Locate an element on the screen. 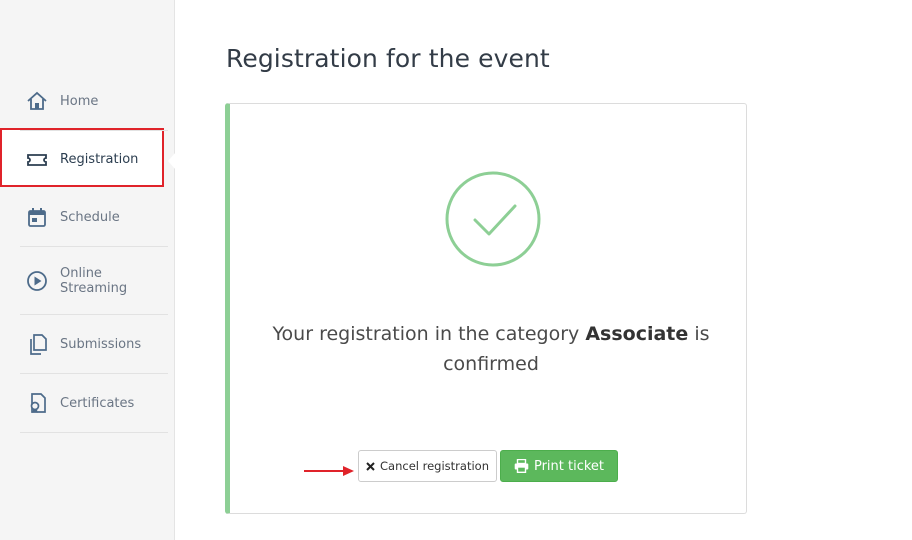 The image size is (912, 540). sidebar-item-submissions: Submissions is located at coordinates (94, 344).